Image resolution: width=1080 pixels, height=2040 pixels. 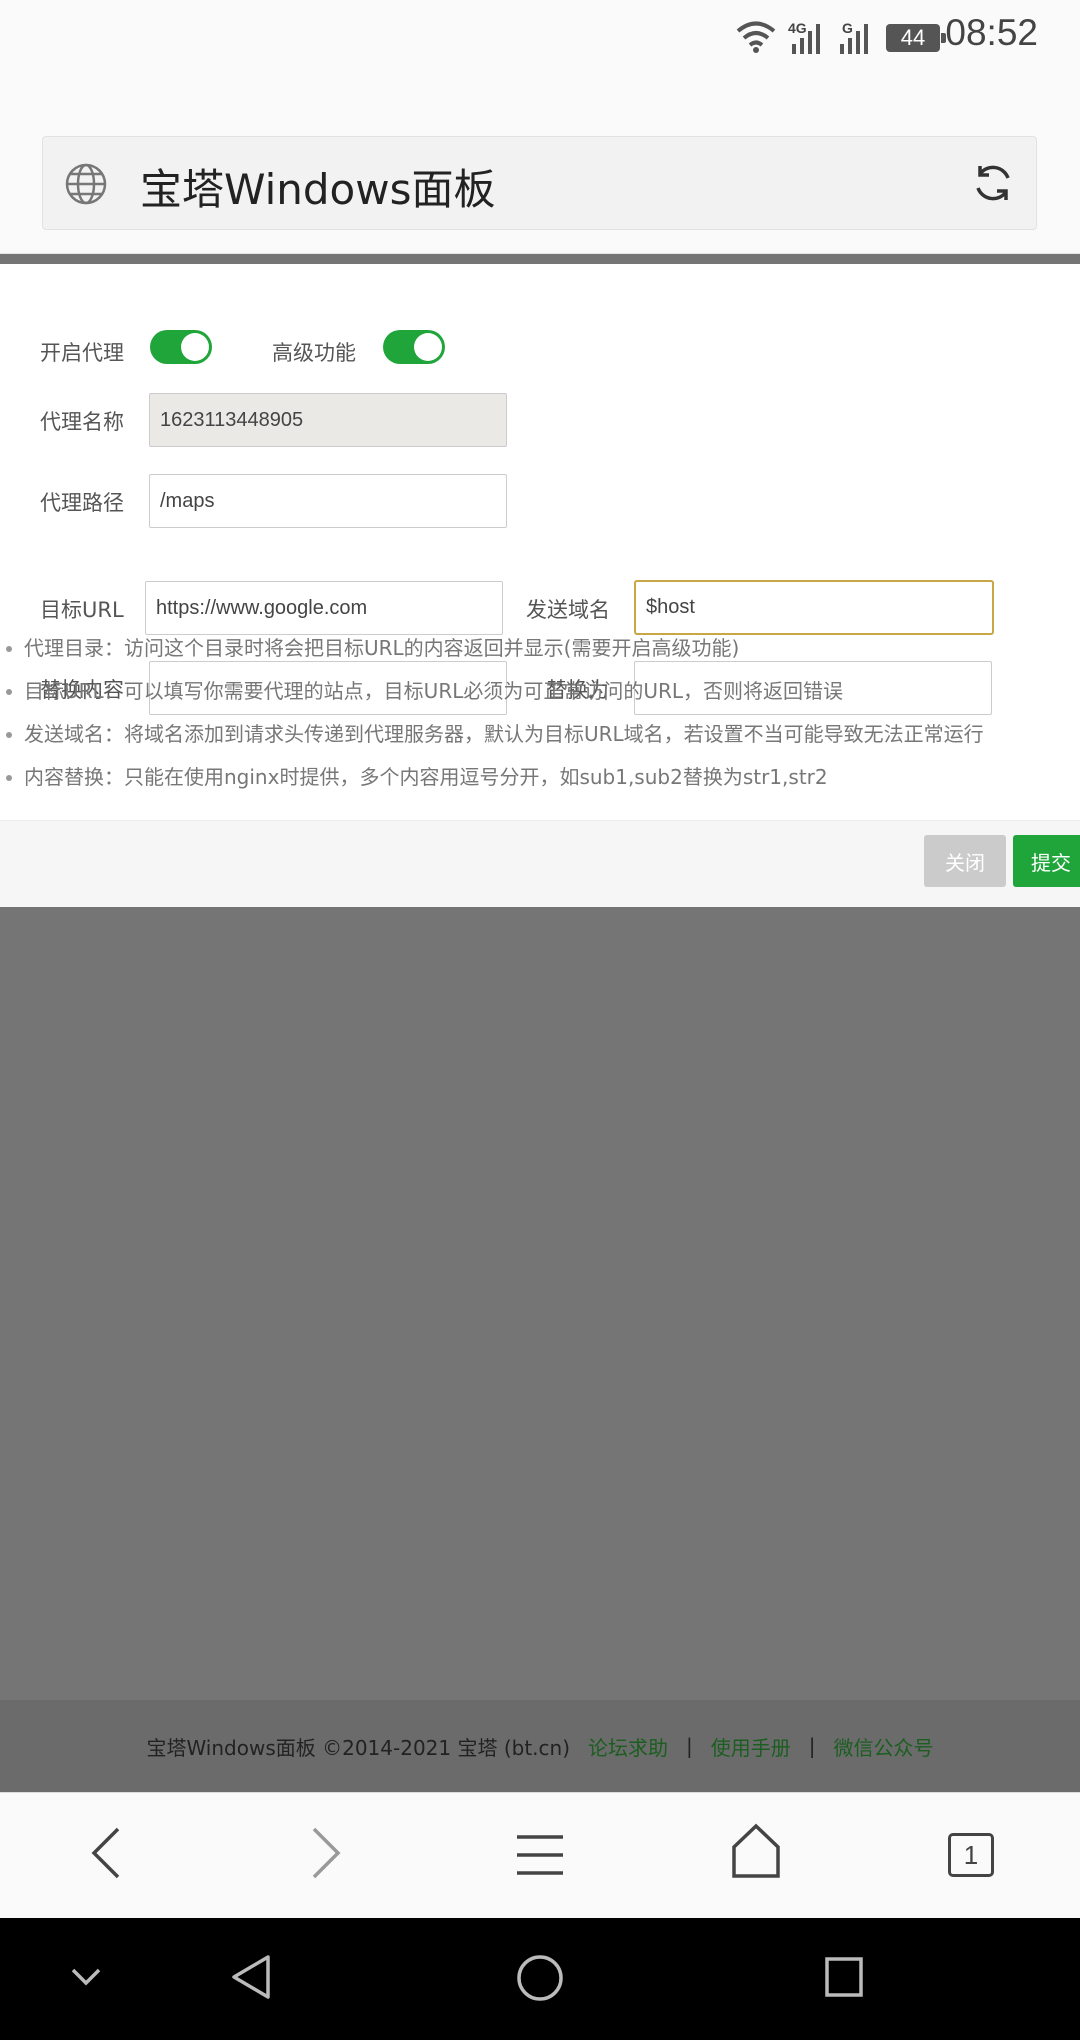 What do you see at coordinates (540, 39) in the screenshot?
I see `status-bar: 4G G 44 08:52` at bounding box center [540, 39].